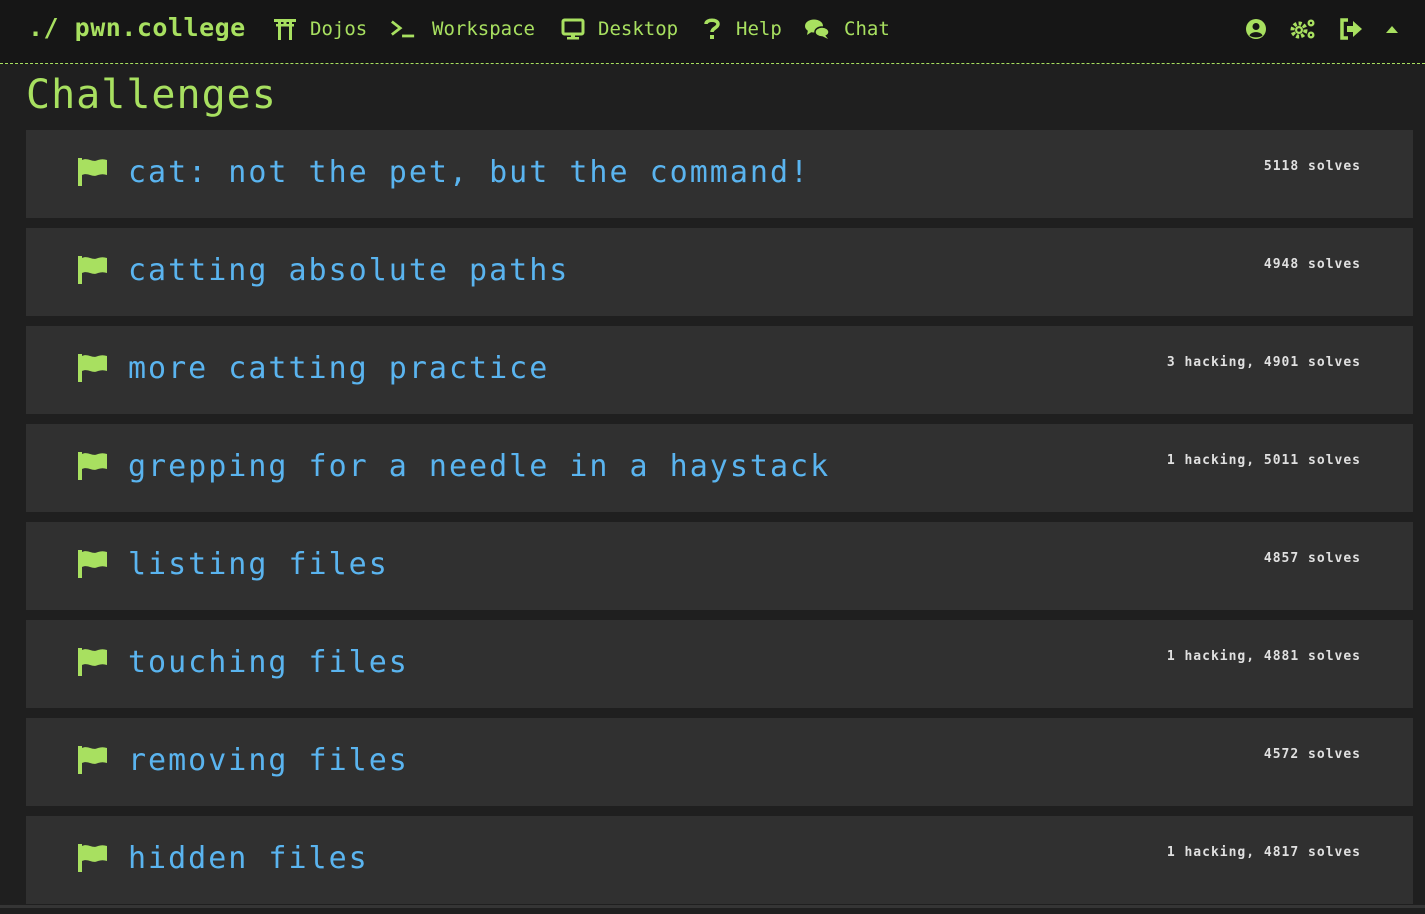 The width and height of the screenshot is (1425, 914). Describe the element at coordinates (1263, 656) in the screenshot. I see `challenge-solve-count: 1 hacking, 4881 solves` at that location.